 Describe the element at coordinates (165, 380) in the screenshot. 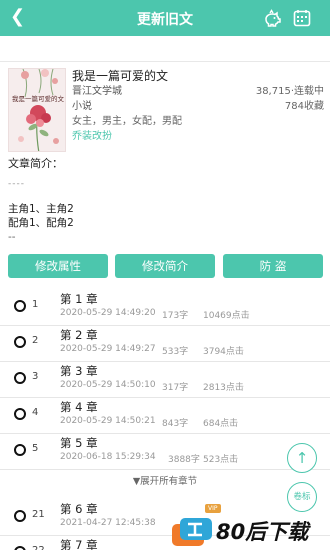

I see `chapter-row: 3 第 3 章 2020-05-29 14:50:10 317字 2813点击` at that location.